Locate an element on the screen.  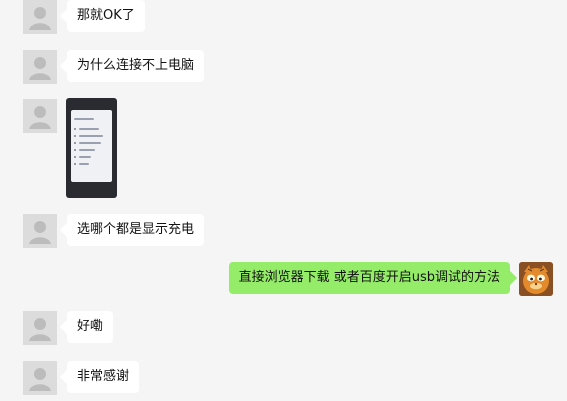
message-text: 直接浏览器下载 或者百度开启usb调试的方法 is located at coordinates (369, 277).